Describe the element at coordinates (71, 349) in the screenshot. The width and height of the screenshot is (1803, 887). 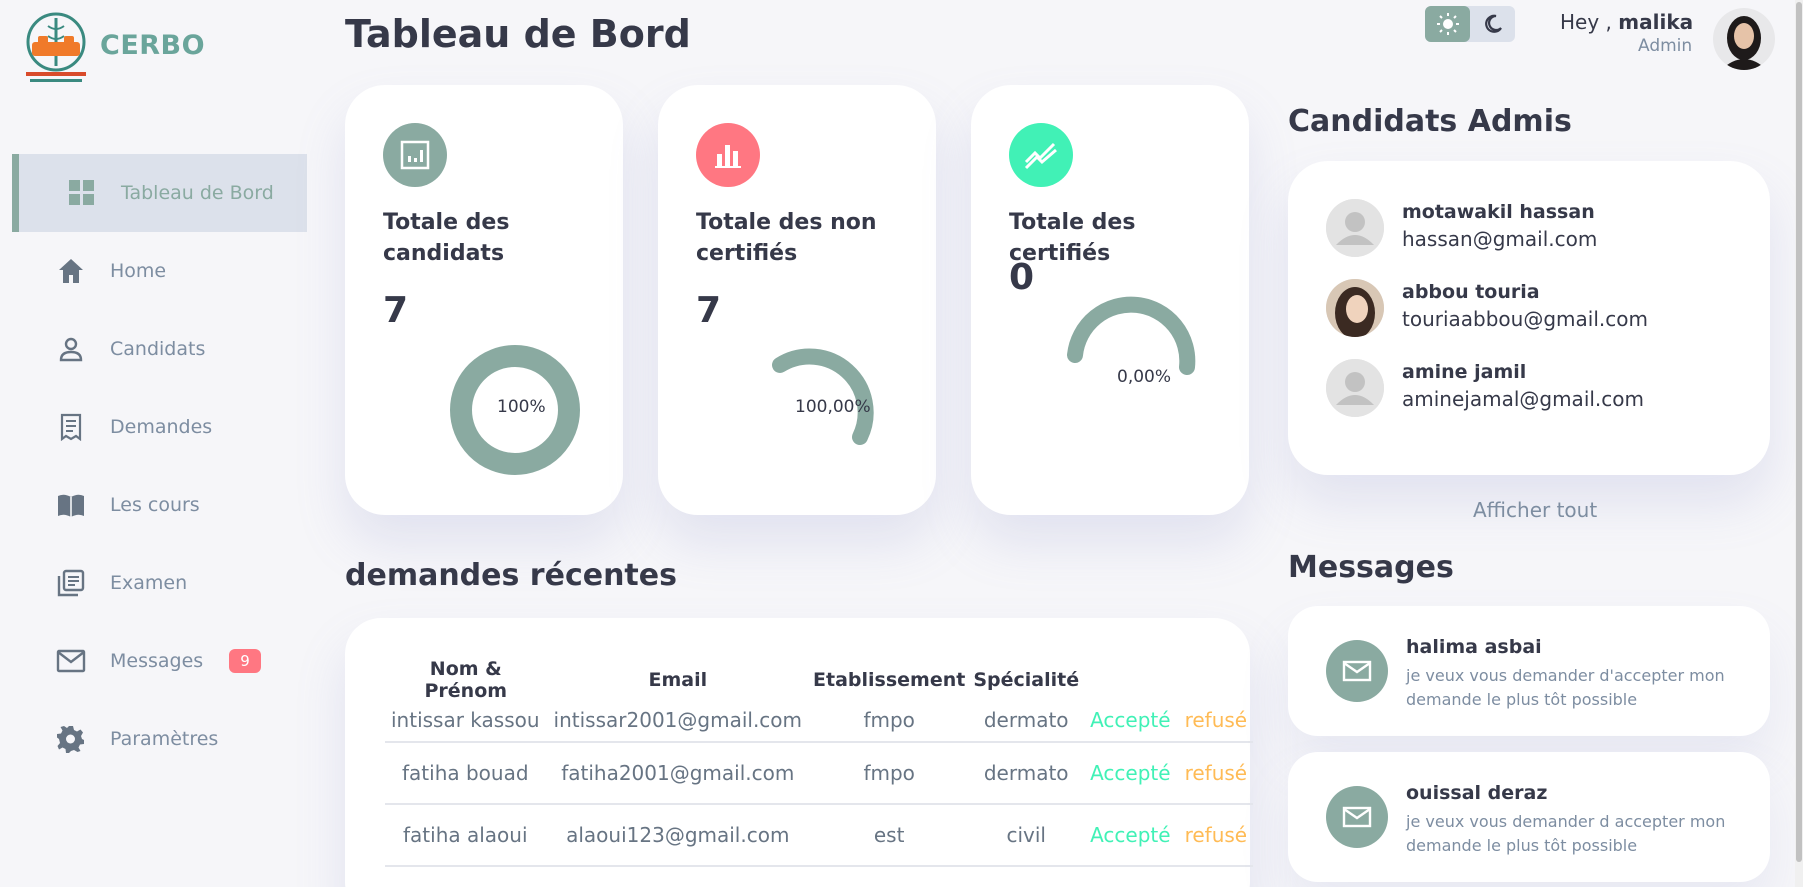
I see `person-icon` at that location.